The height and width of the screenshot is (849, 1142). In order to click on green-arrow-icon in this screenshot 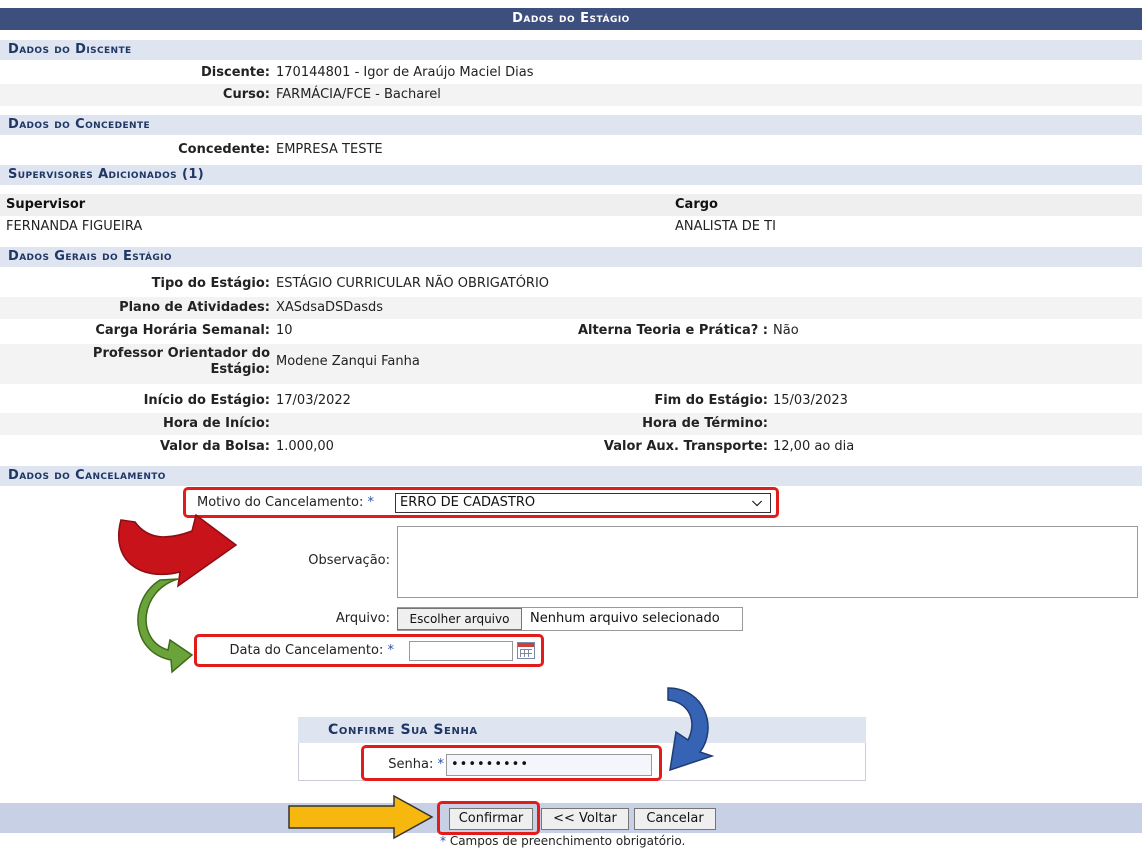, I will do `click(165, 626)`.